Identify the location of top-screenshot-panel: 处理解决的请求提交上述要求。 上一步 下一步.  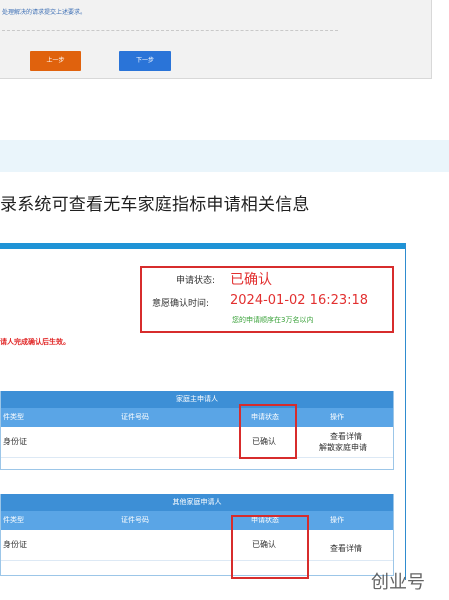
(216, 39).